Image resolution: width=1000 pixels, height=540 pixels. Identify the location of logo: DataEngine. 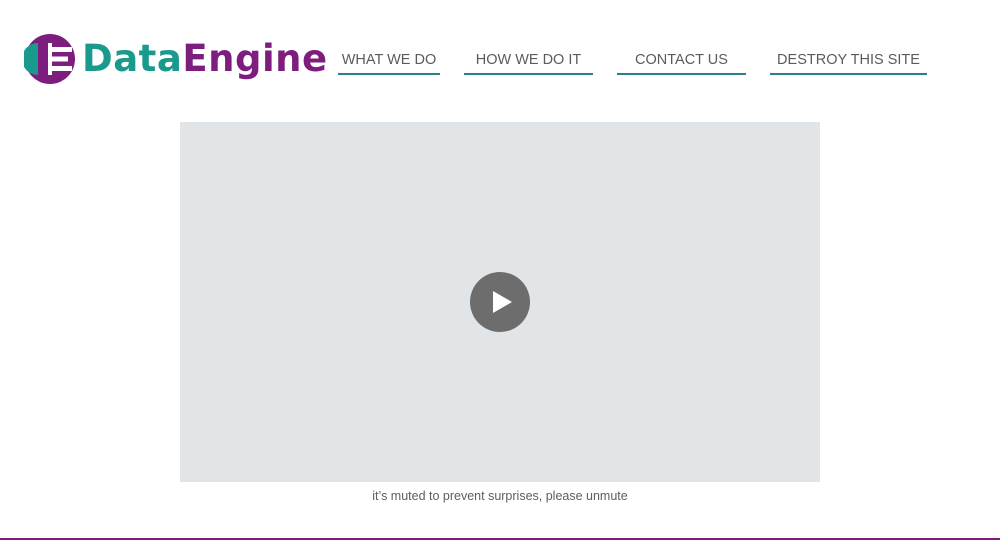
(176, 59).